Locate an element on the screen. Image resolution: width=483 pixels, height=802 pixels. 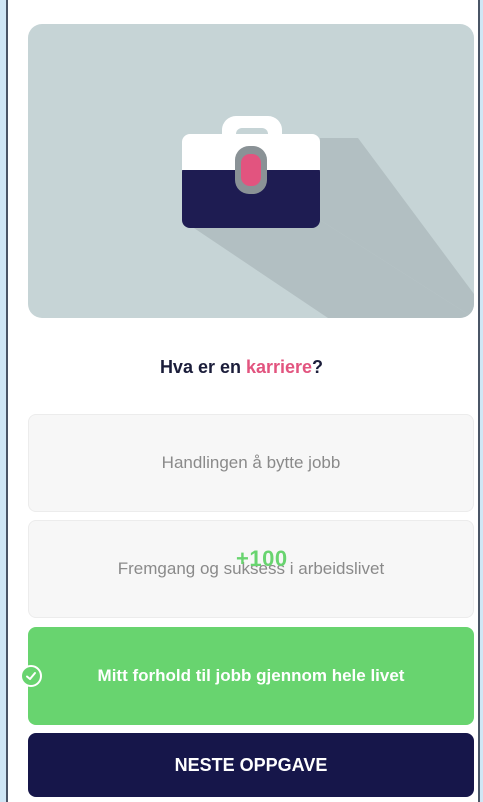
next-task-button: NESTE OPPGAVE is located at coordinates (251, 765).